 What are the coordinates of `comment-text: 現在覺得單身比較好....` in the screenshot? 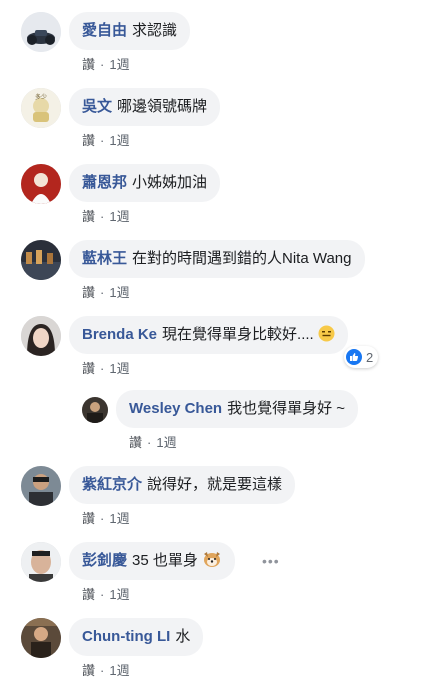 It's located at (238, 334).